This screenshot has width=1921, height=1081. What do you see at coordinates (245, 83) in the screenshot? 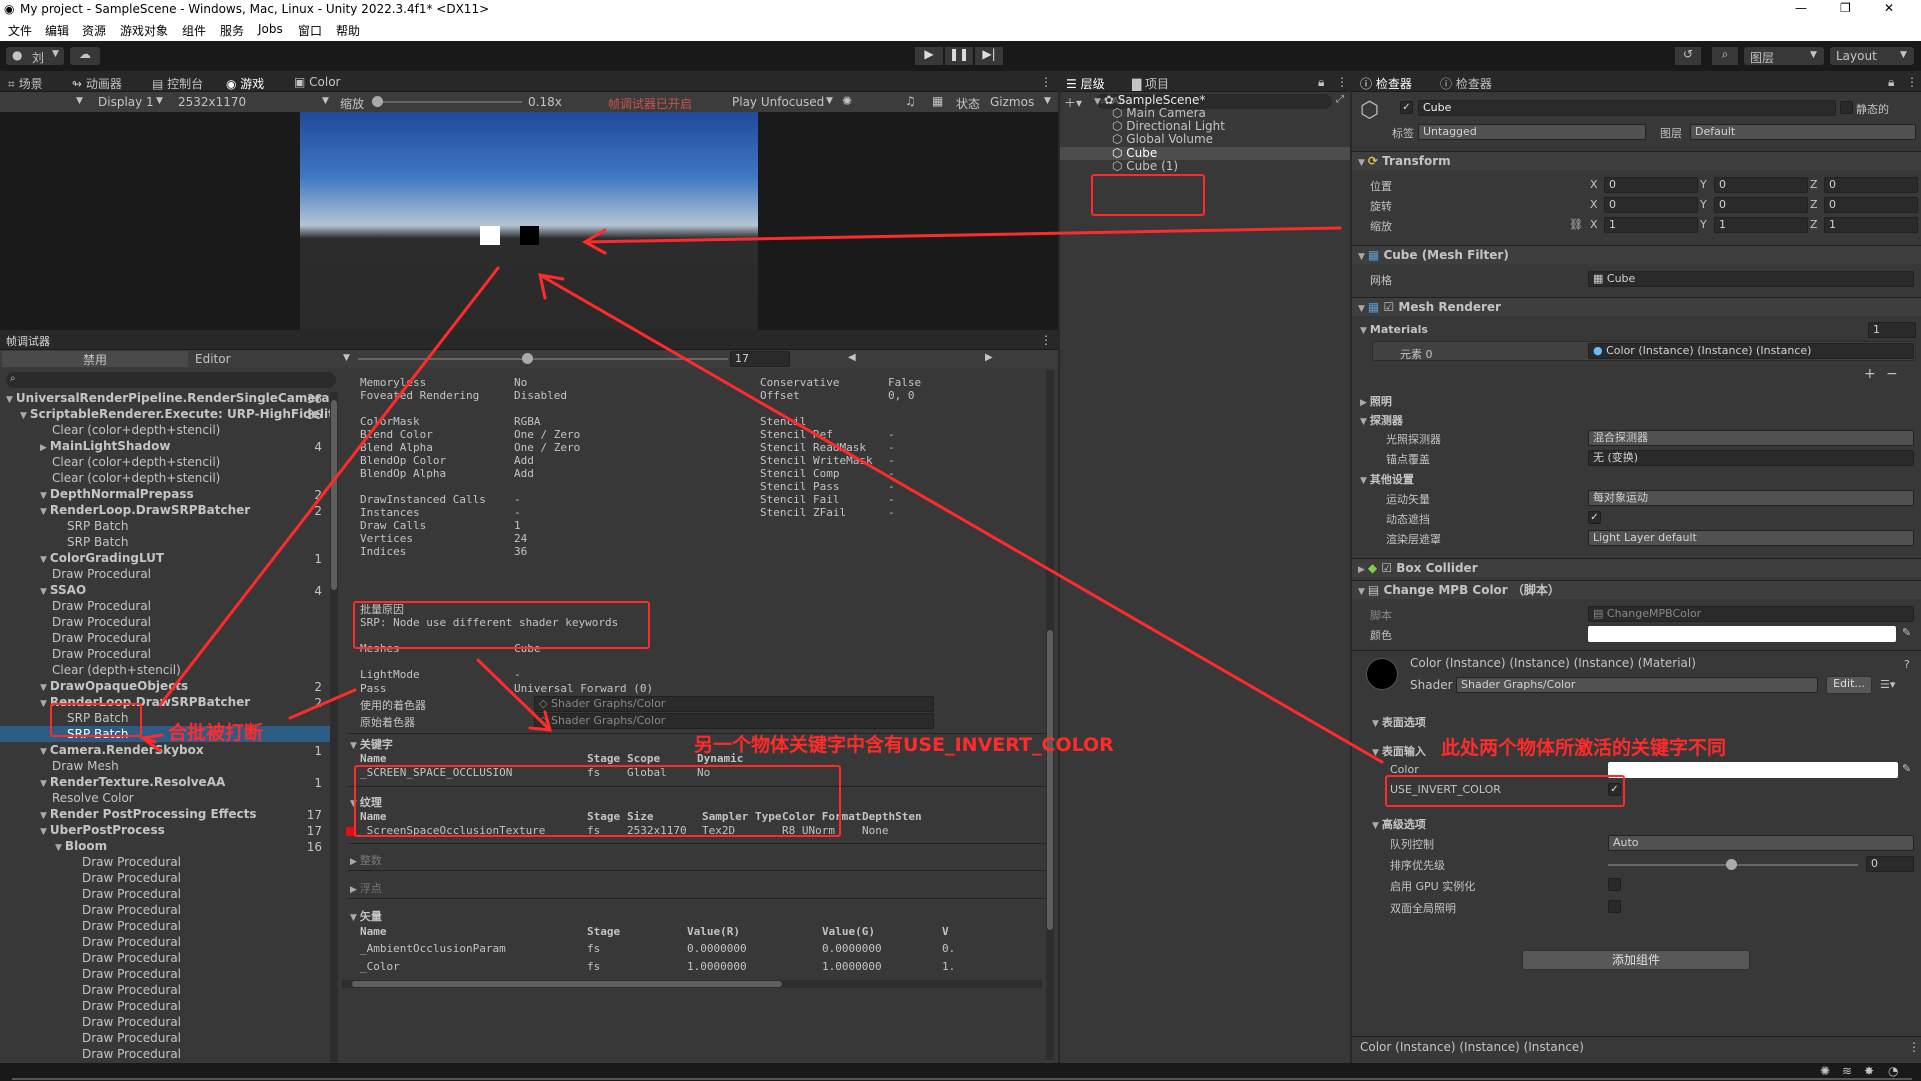
I see `tab-game: ◉ 游戏` at bounding box center [245, 83].